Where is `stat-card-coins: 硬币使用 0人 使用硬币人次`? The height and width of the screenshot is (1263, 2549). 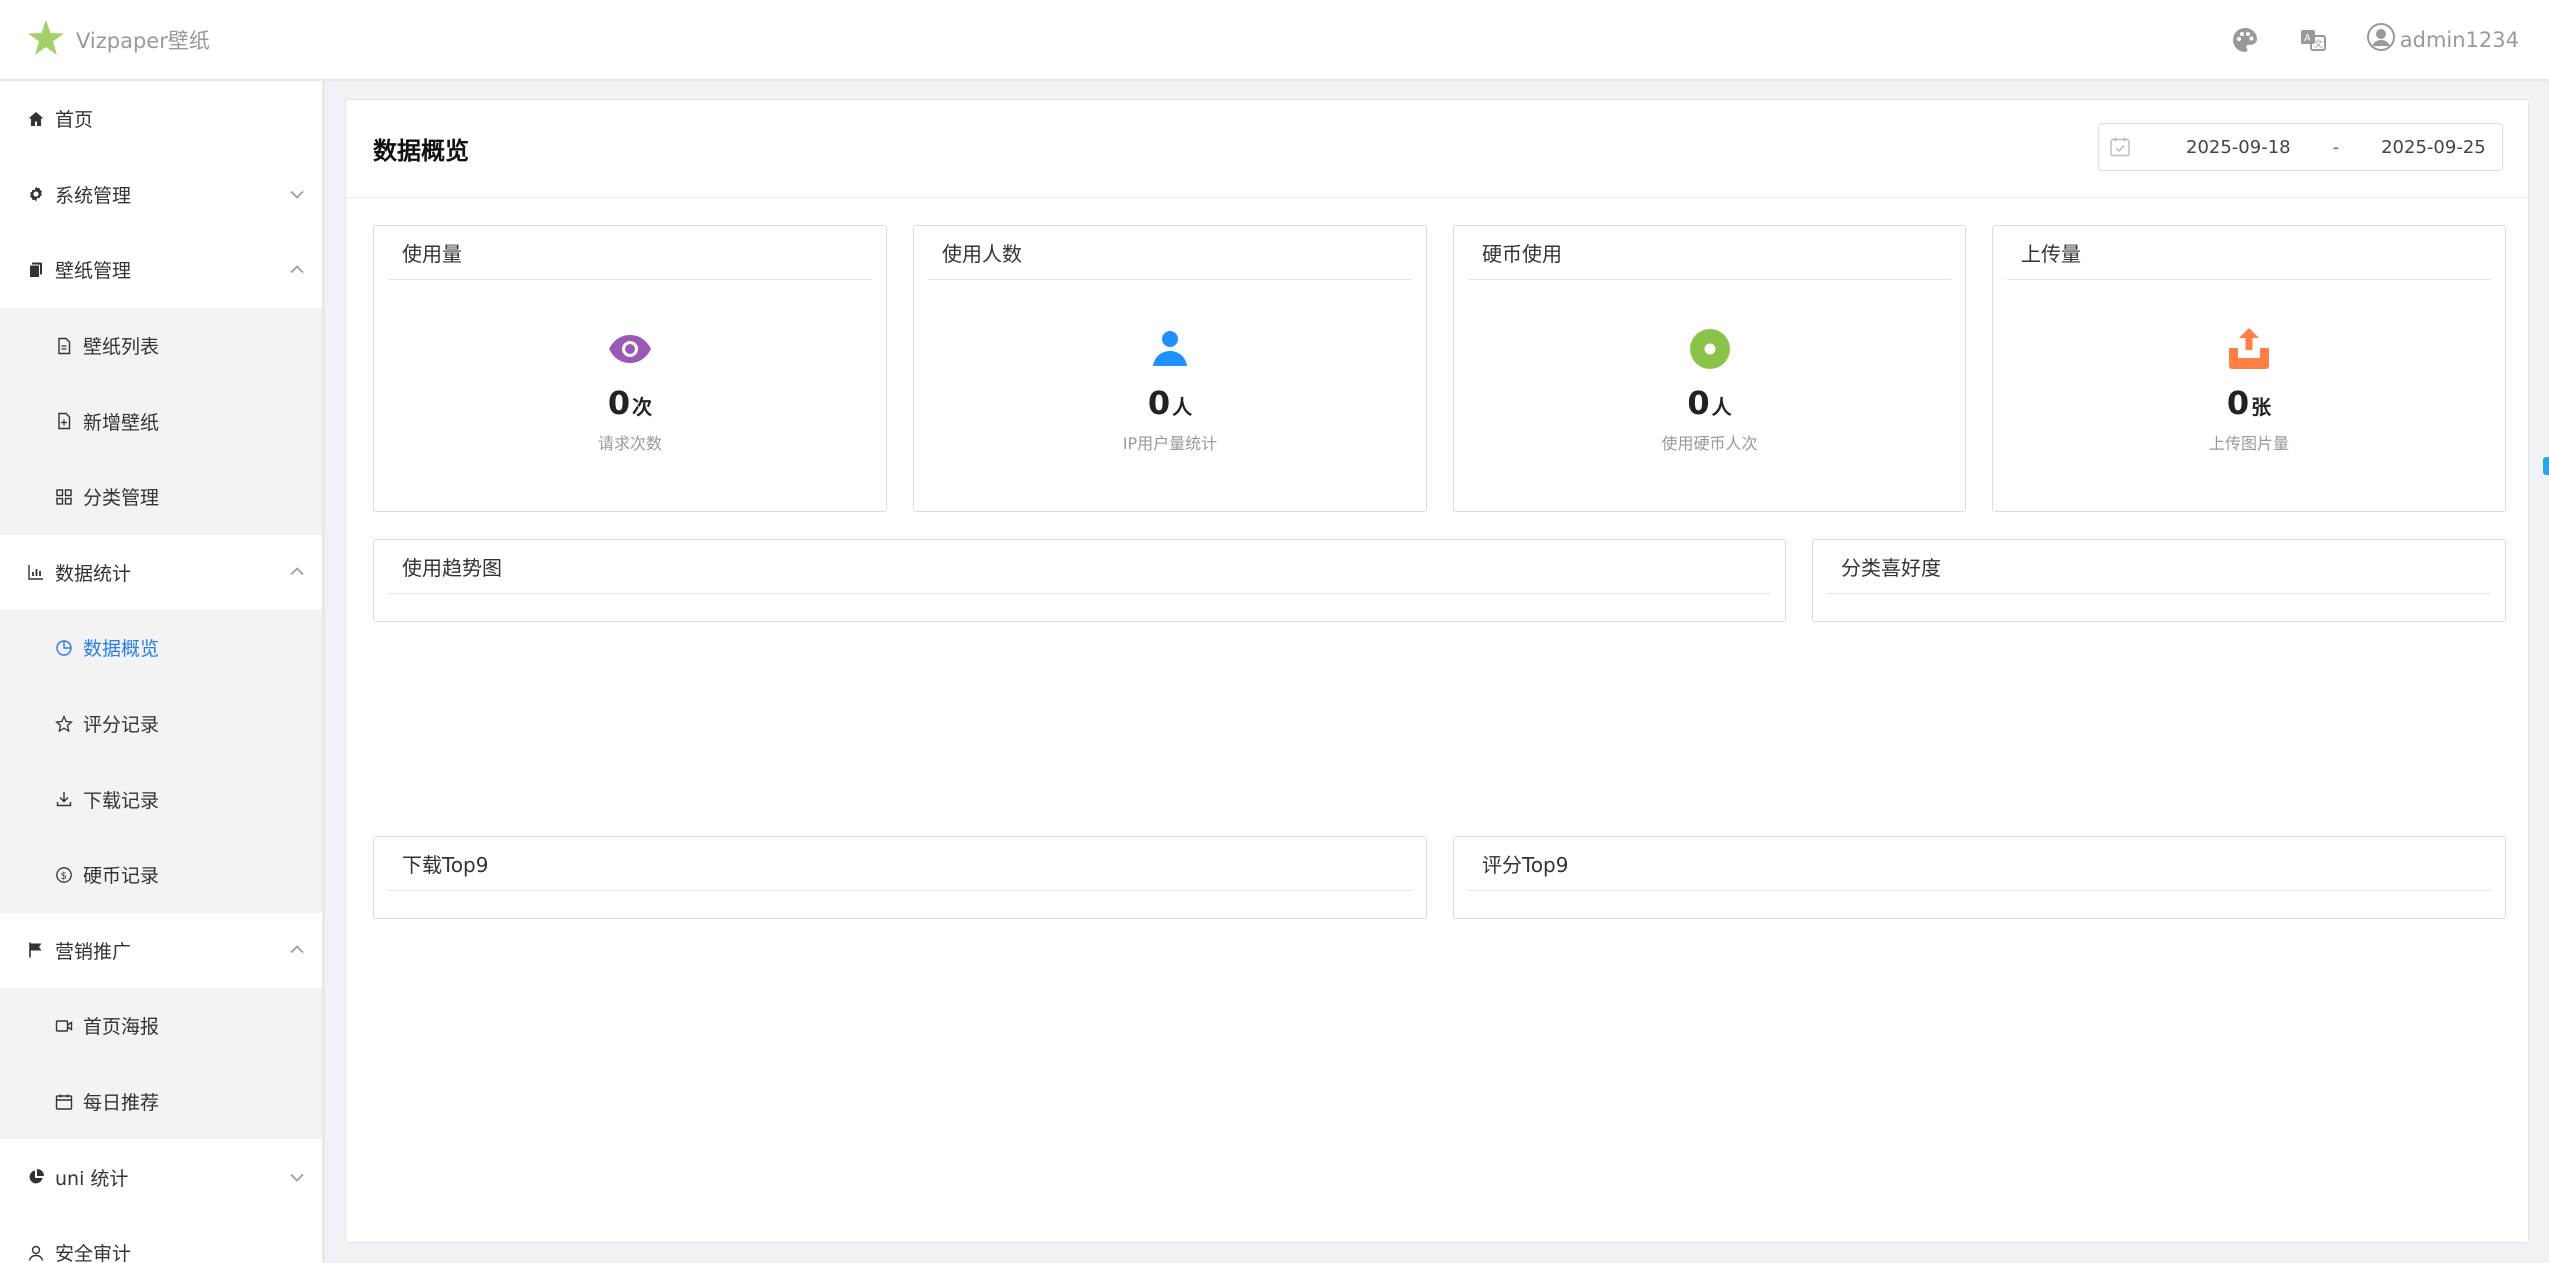 stat-card-coins: 硬币使用 0人 使用硬币人次 is located at coordinates (1709, 368).